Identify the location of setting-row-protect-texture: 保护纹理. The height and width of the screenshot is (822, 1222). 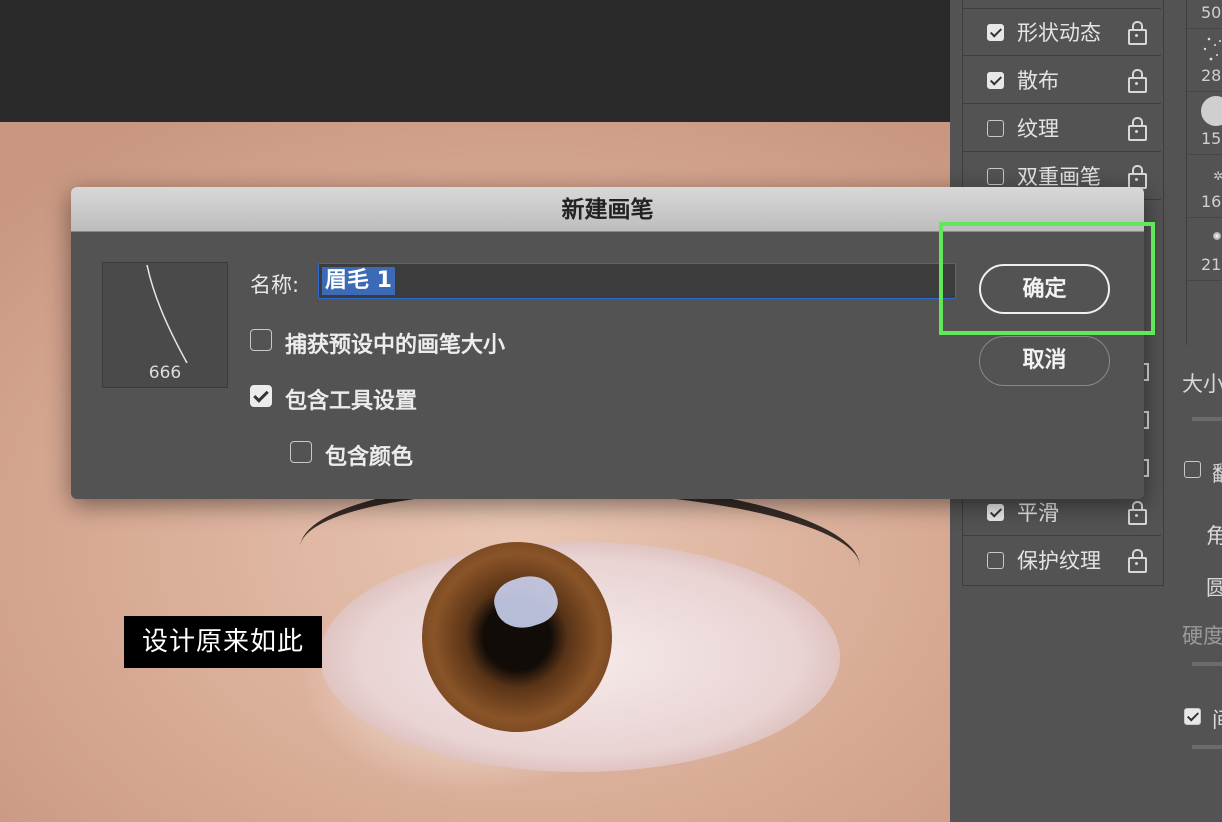
(1062, 560).